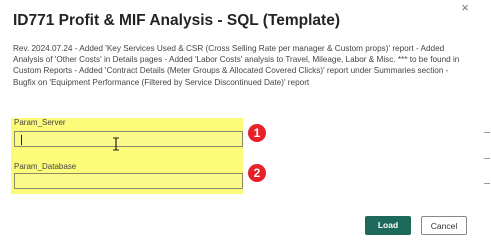  What do you see at coordinates (128, 181) in the screenshot?
I see `param-database-input` at bounding box center [128, 181].